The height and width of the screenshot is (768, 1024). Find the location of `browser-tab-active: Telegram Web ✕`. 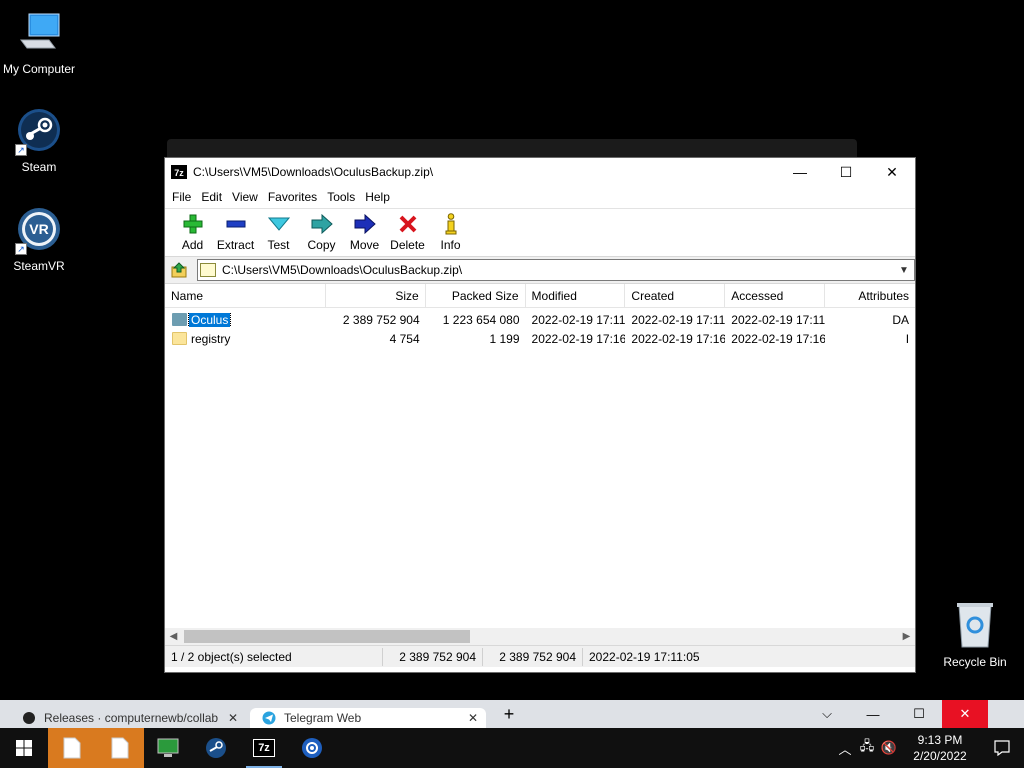

browser-tab-active: Telegram Web ✕ is located at coordinates (368, 718).